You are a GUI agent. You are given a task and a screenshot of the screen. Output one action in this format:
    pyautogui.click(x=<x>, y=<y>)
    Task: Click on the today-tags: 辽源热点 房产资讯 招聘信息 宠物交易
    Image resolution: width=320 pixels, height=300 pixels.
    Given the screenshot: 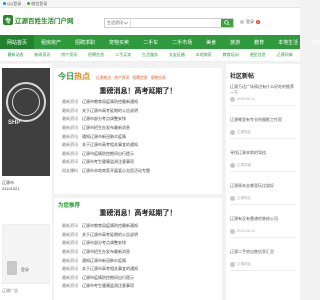 What is the action you would take?
    pyautogui.click(x=131, y=78)
    